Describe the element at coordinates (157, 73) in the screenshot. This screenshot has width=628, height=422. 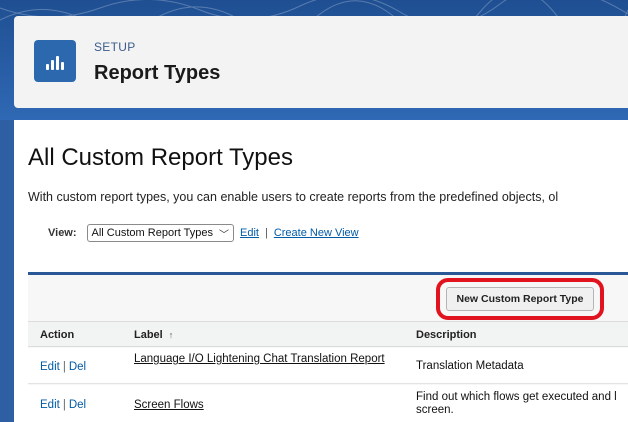
I see `page-title: Report Types` at that location.